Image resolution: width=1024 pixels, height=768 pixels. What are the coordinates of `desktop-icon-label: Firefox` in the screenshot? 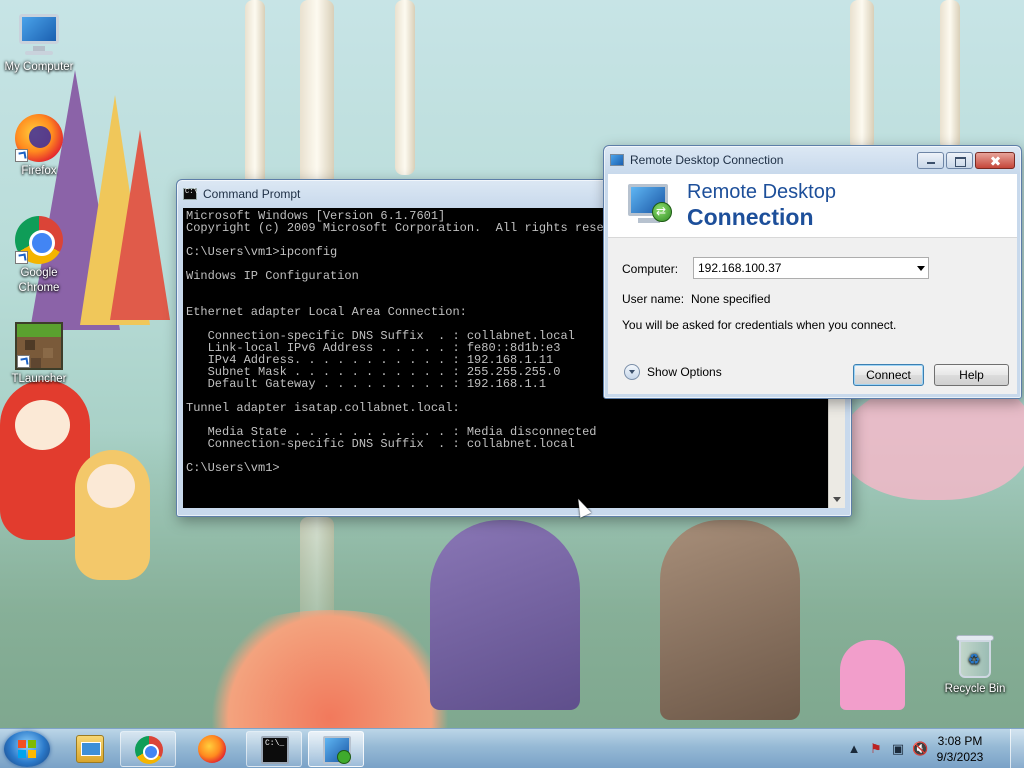 It's located at (39, 171).